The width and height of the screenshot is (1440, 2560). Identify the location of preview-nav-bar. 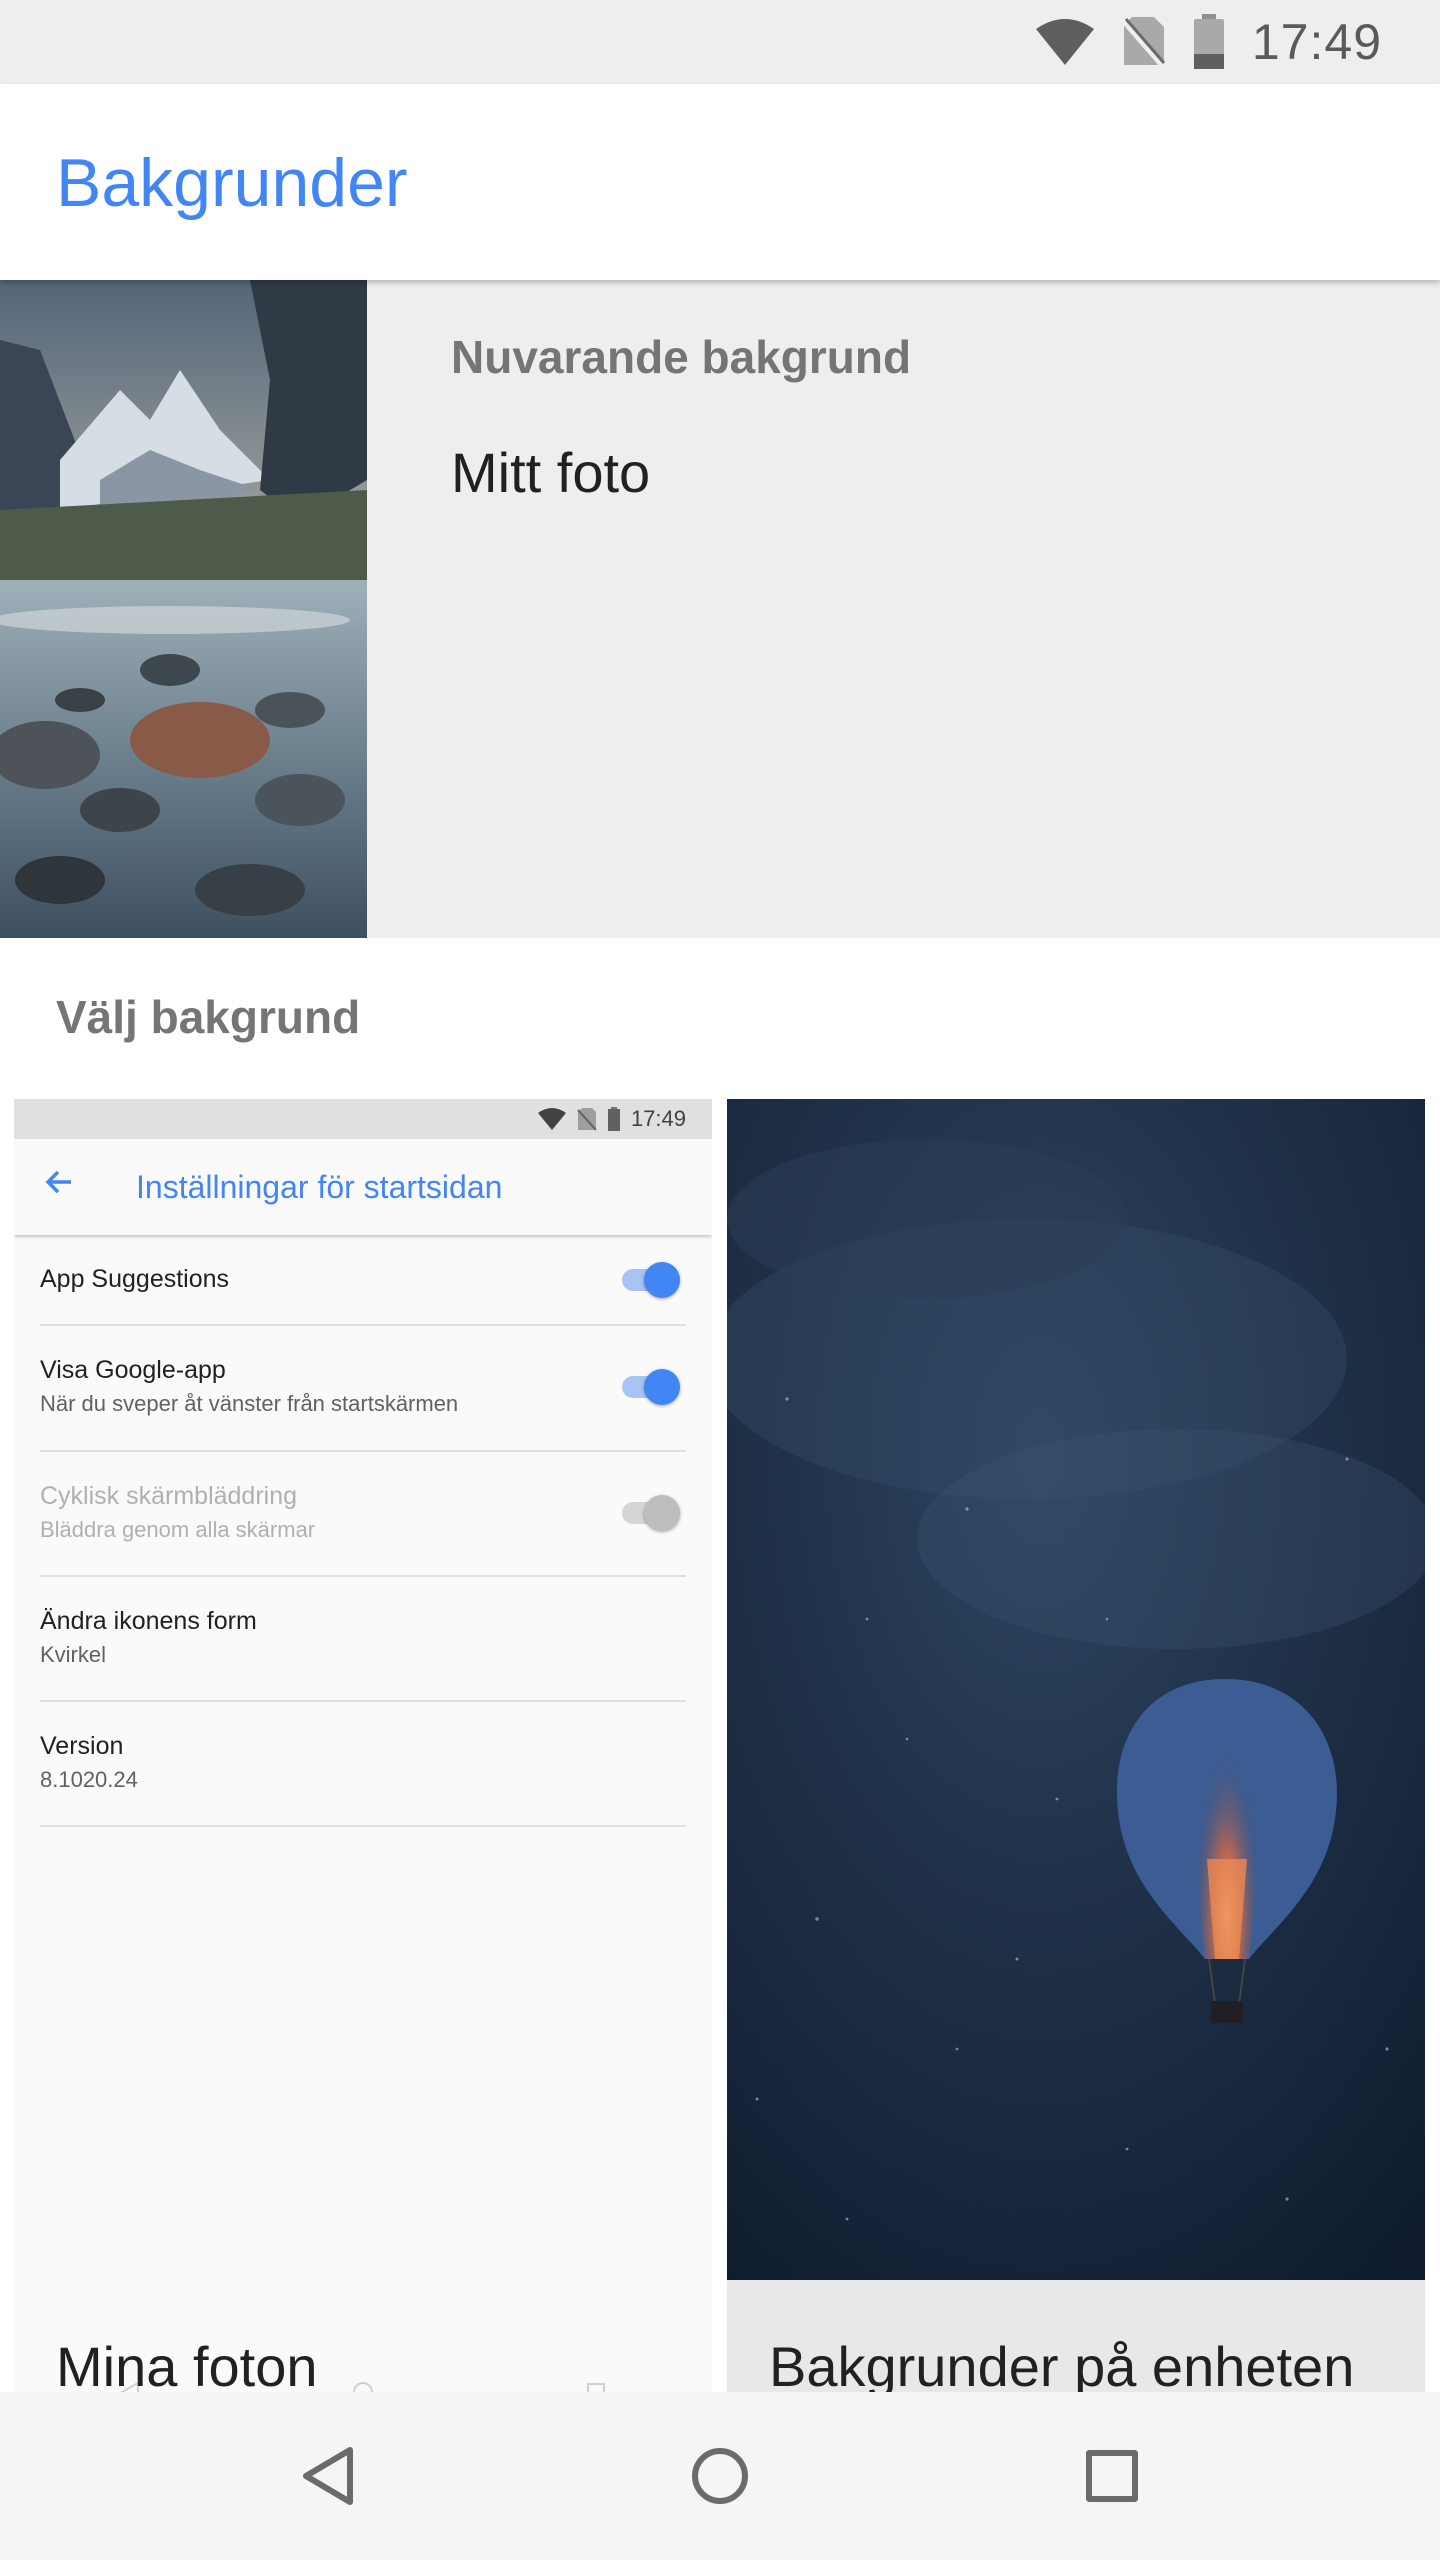
(363, 2386).